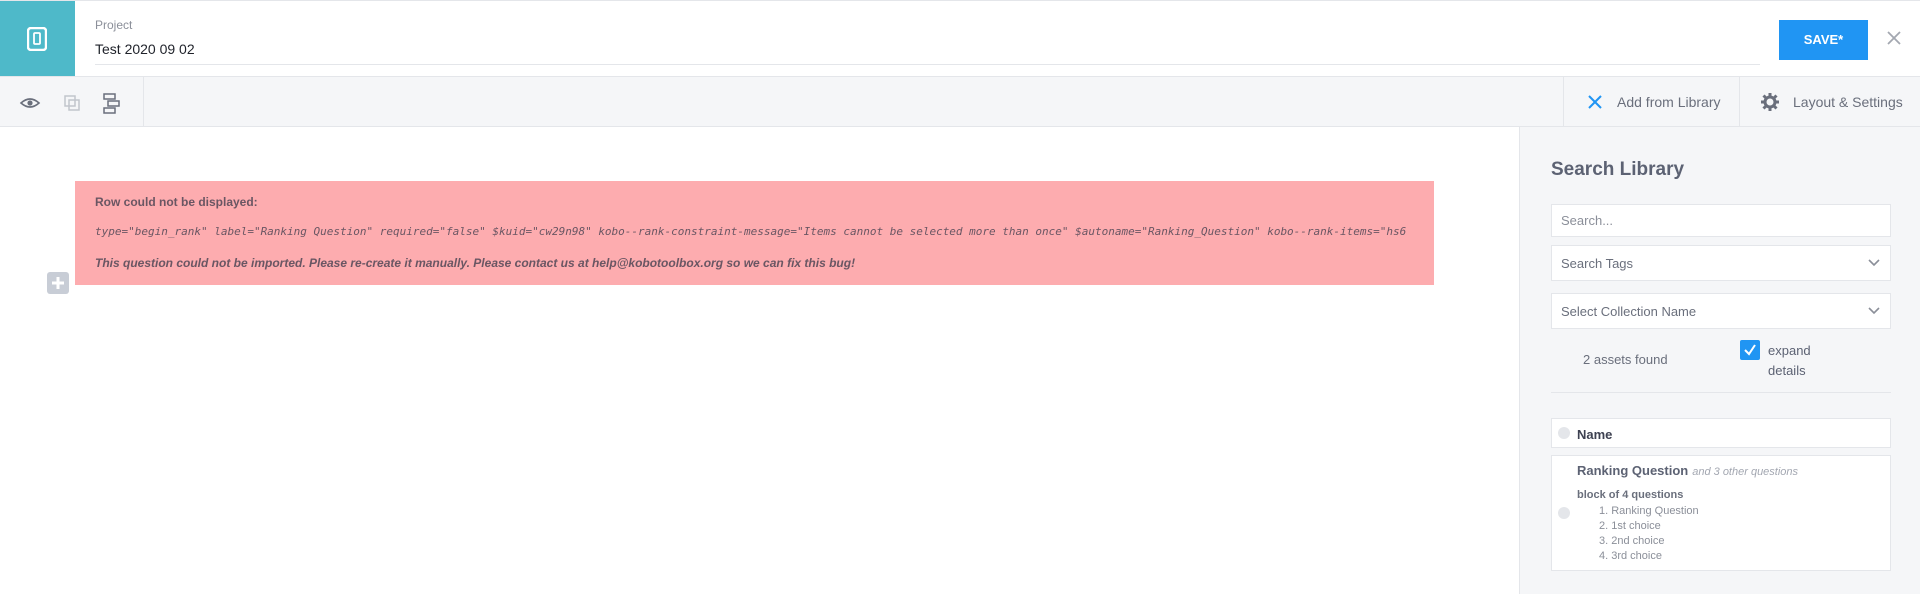  Describe the element at coordinates (1823, 40) in the screenshot. I see `save-button: SAVE*` at that location.